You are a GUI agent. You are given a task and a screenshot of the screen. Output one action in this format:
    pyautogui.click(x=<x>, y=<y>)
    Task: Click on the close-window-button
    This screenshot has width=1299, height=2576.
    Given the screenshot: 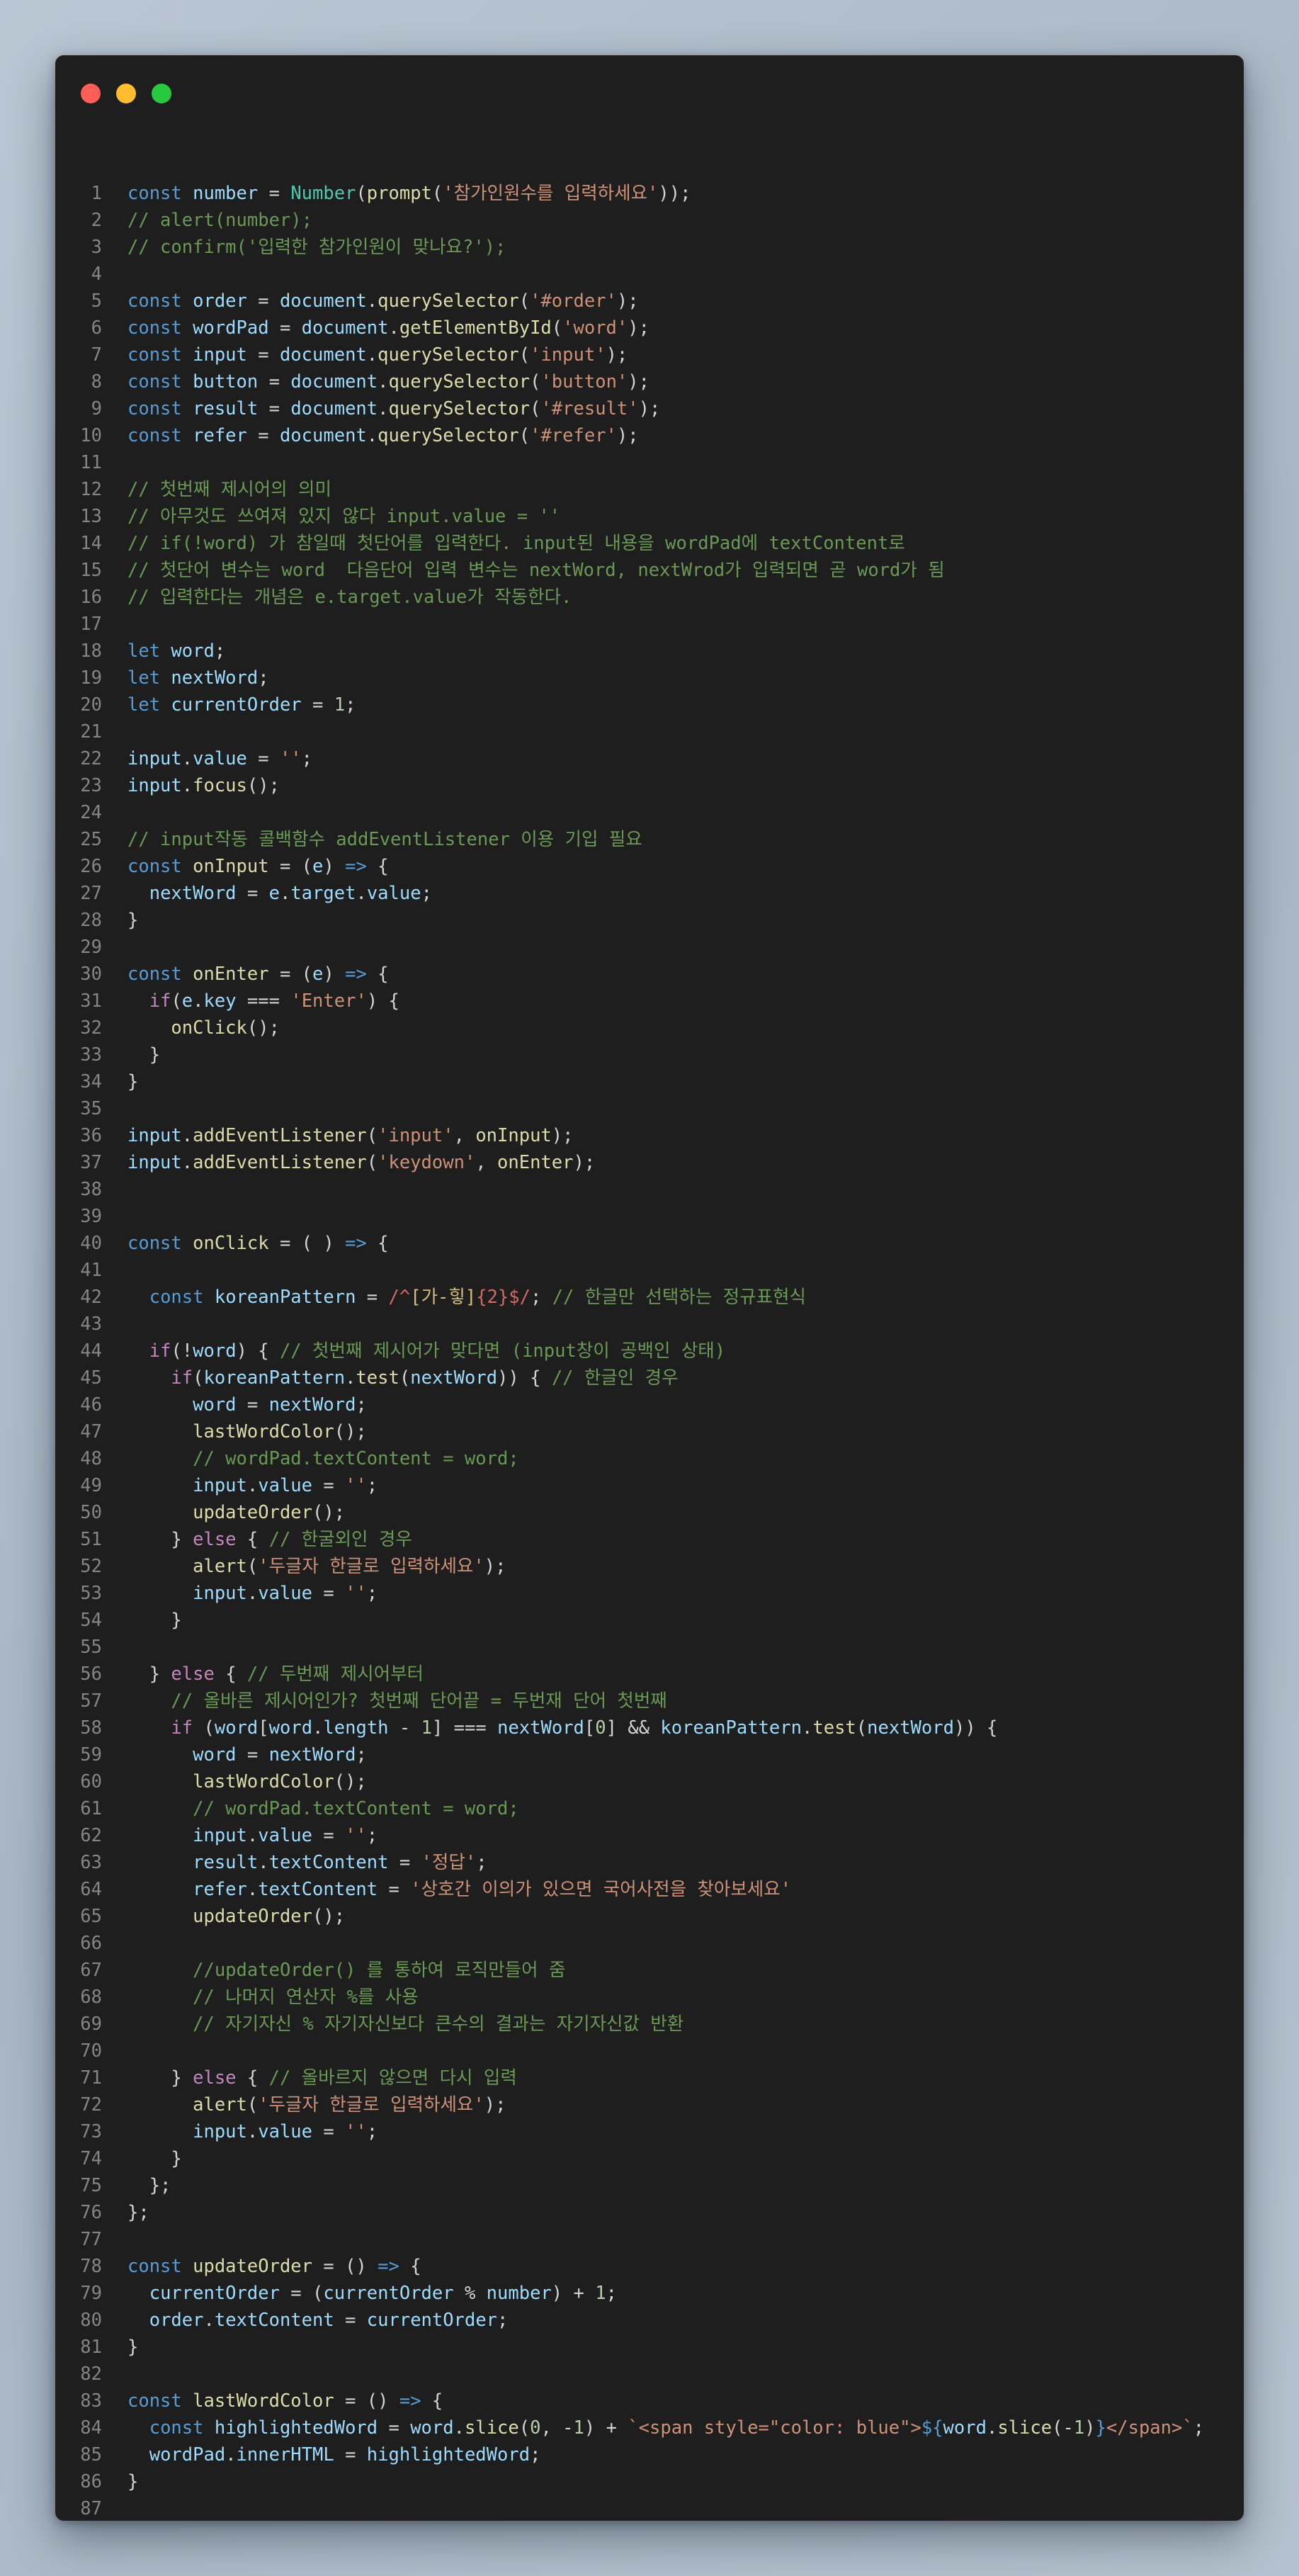 What is the action you would take?
    pyautogui.click(x=91, y=93)
    